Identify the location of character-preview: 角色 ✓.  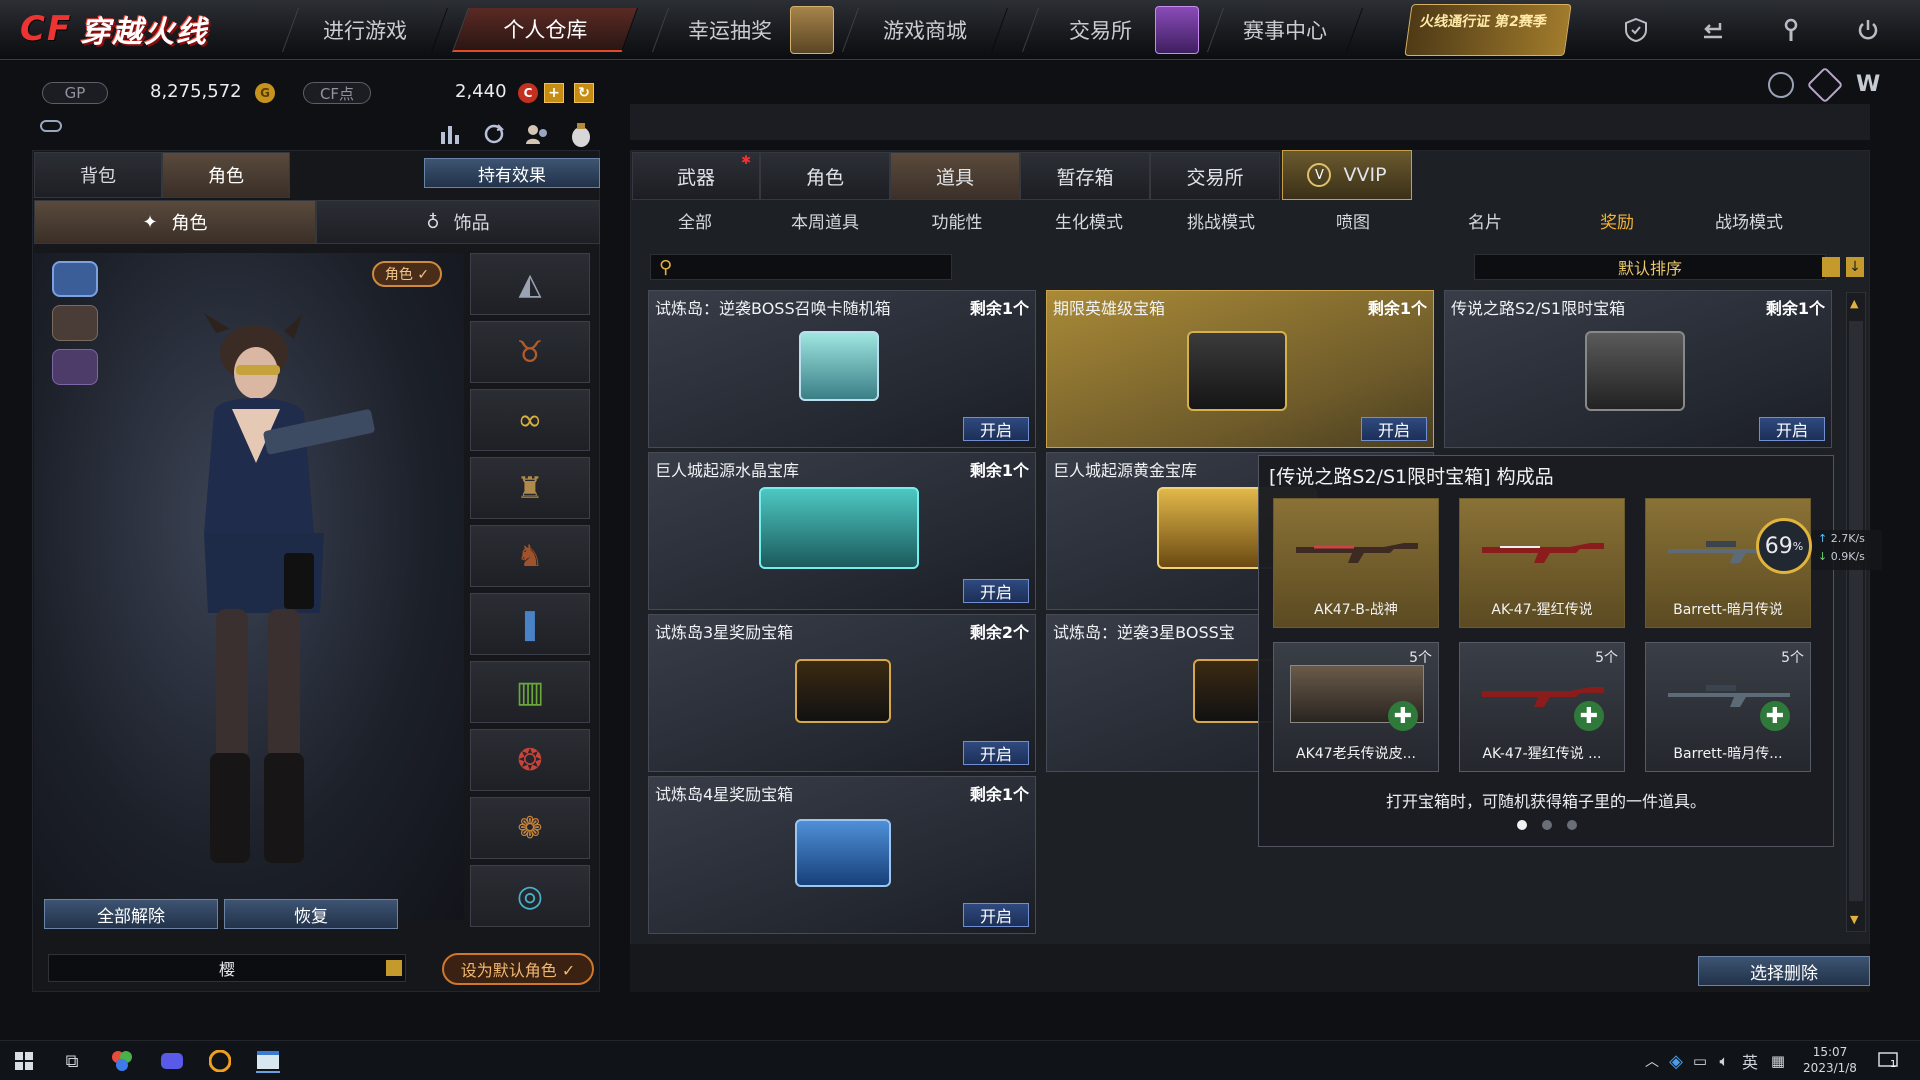
(249, 586).